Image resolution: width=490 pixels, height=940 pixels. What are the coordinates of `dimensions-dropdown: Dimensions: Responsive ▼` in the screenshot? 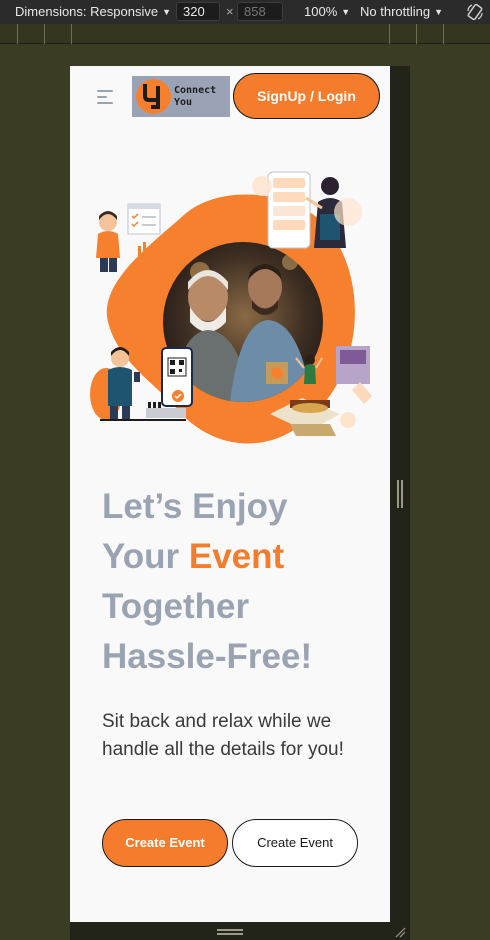 It's located at (93, 11).